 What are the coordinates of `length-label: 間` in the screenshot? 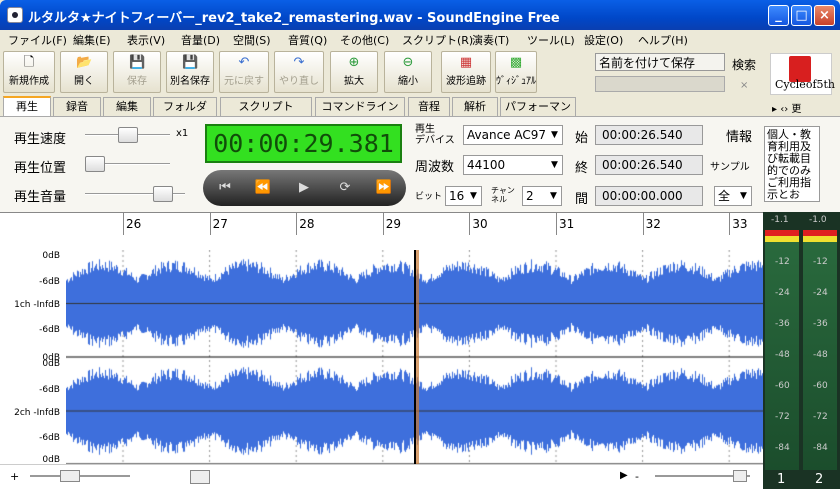 It's located at (582, 199).